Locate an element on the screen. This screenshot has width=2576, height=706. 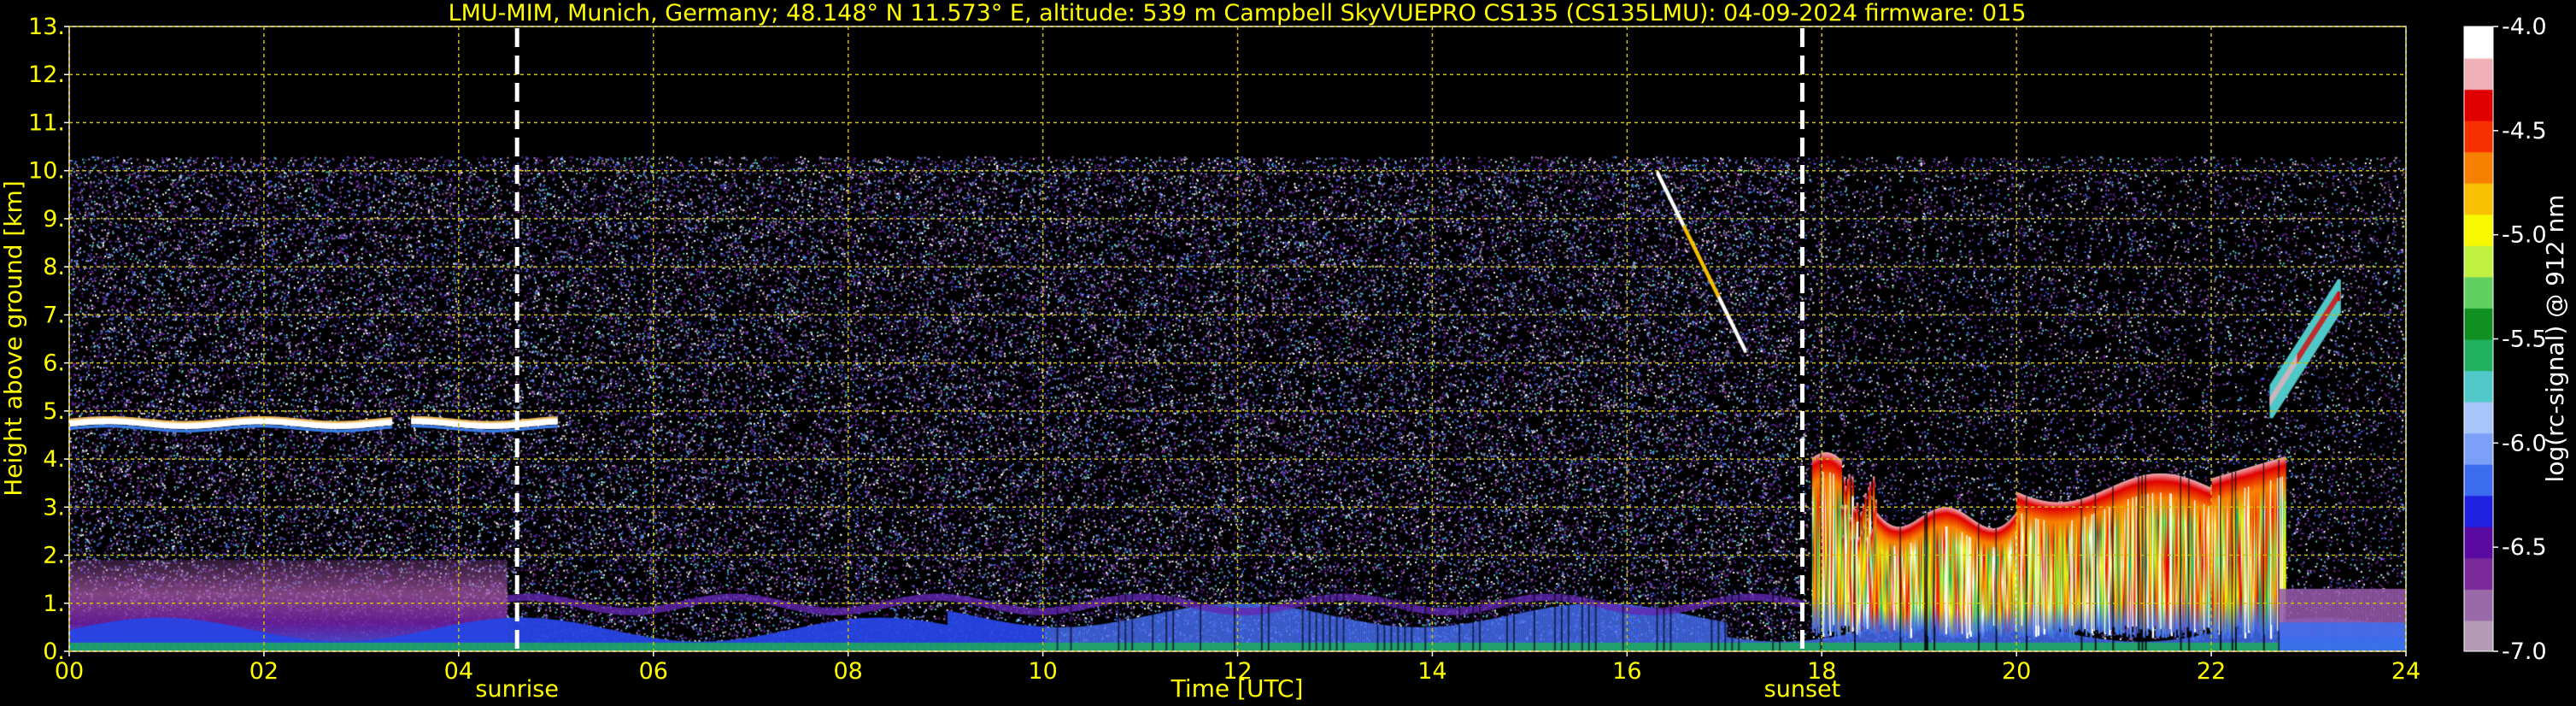
y-tick-label: 2. is located at coordinates (54, 556).